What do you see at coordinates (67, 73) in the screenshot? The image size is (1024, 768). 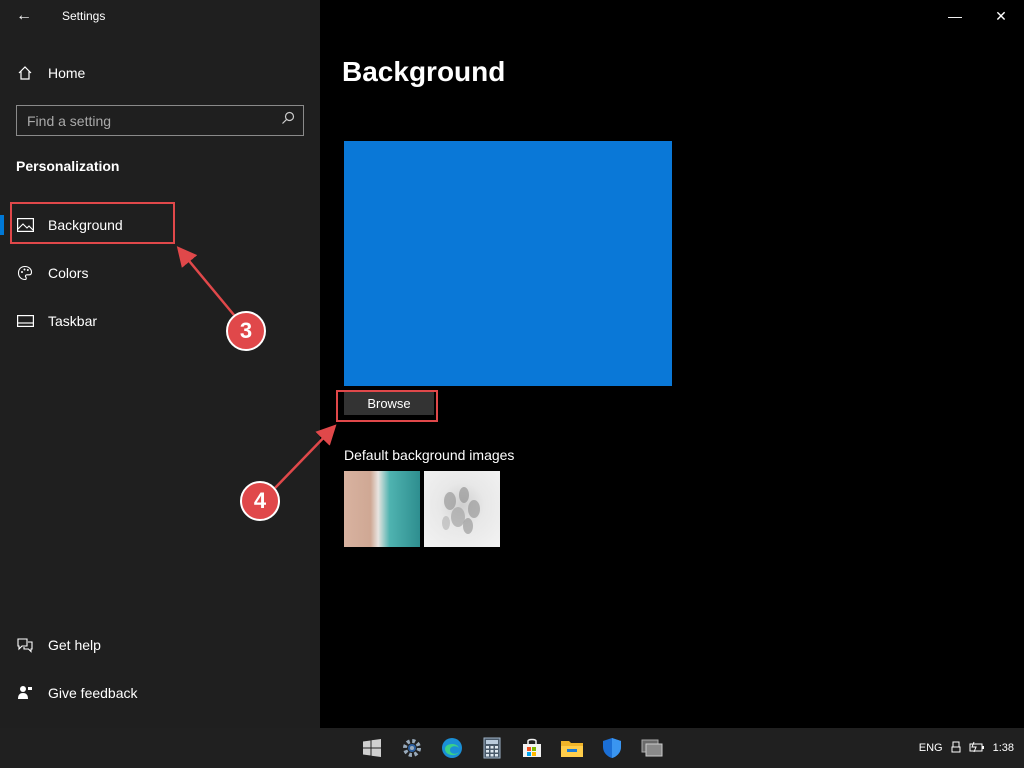 I see `home-label: Home` at bounding box center [67, 73].